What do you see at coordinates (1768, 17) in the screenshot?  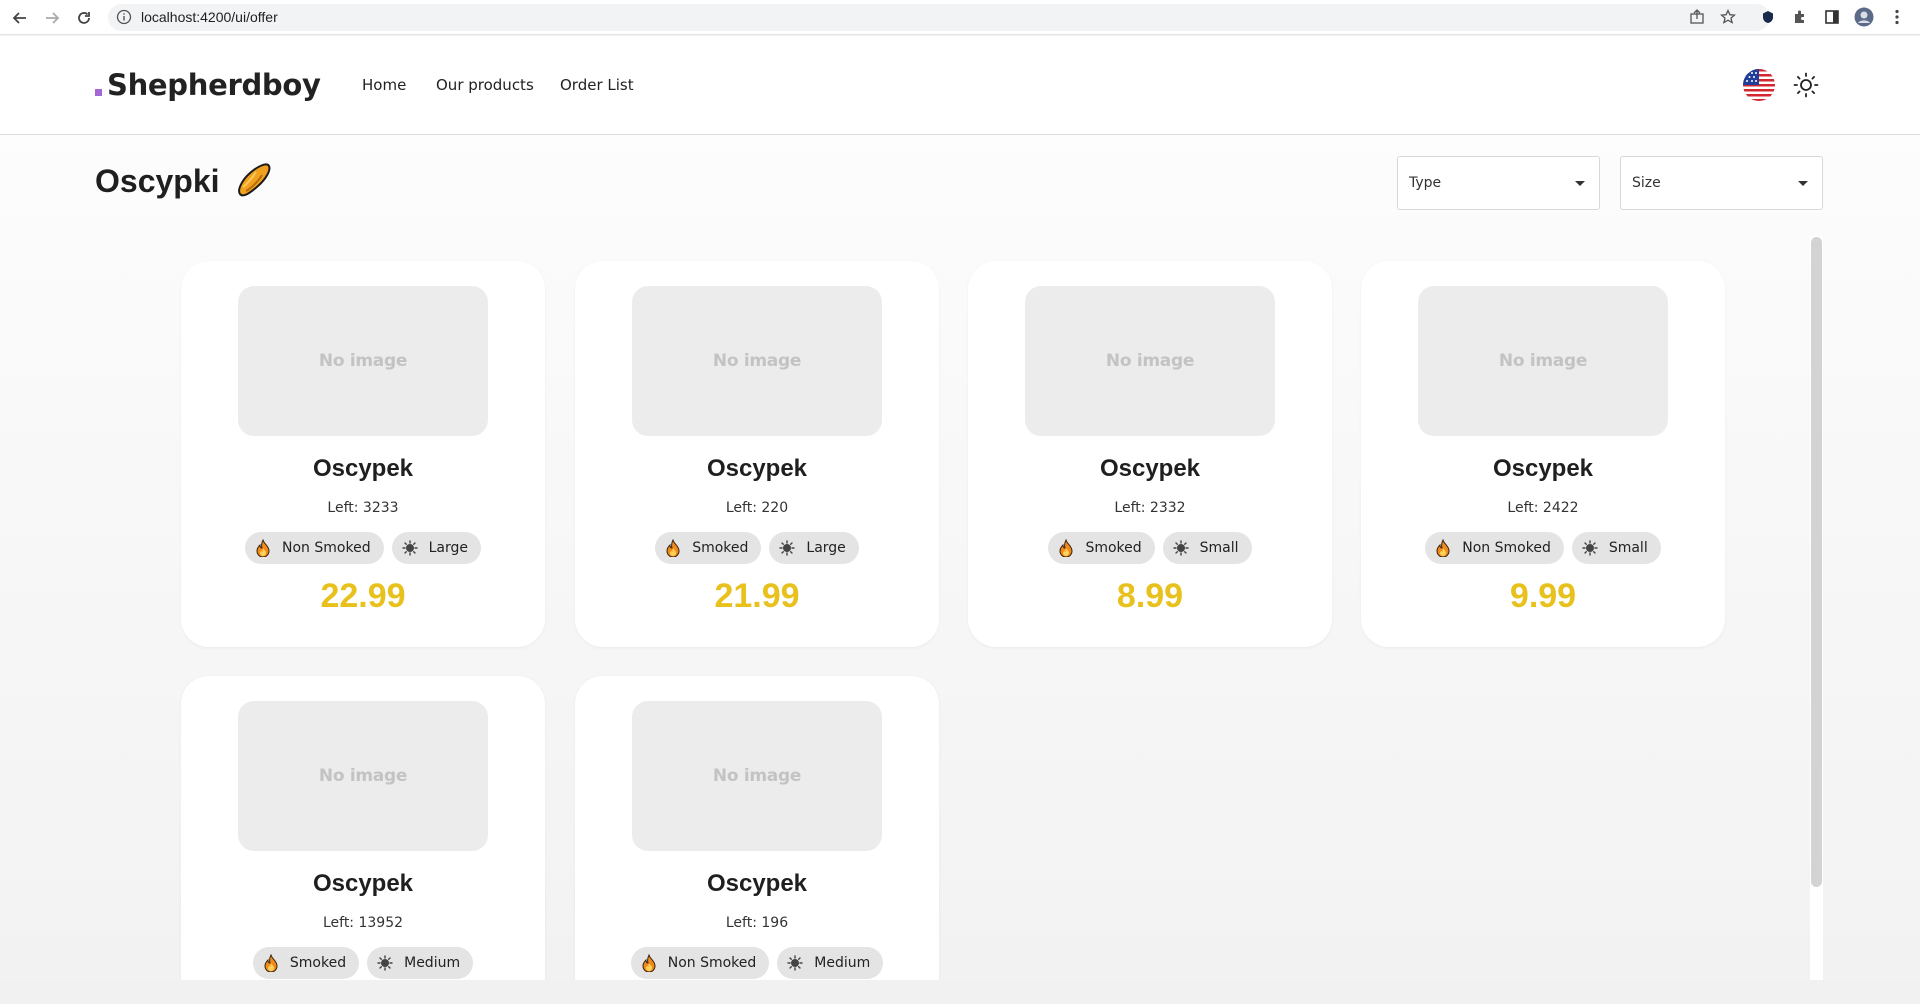 I see `extension-shield-icon` at bounding box center [1768, 17].